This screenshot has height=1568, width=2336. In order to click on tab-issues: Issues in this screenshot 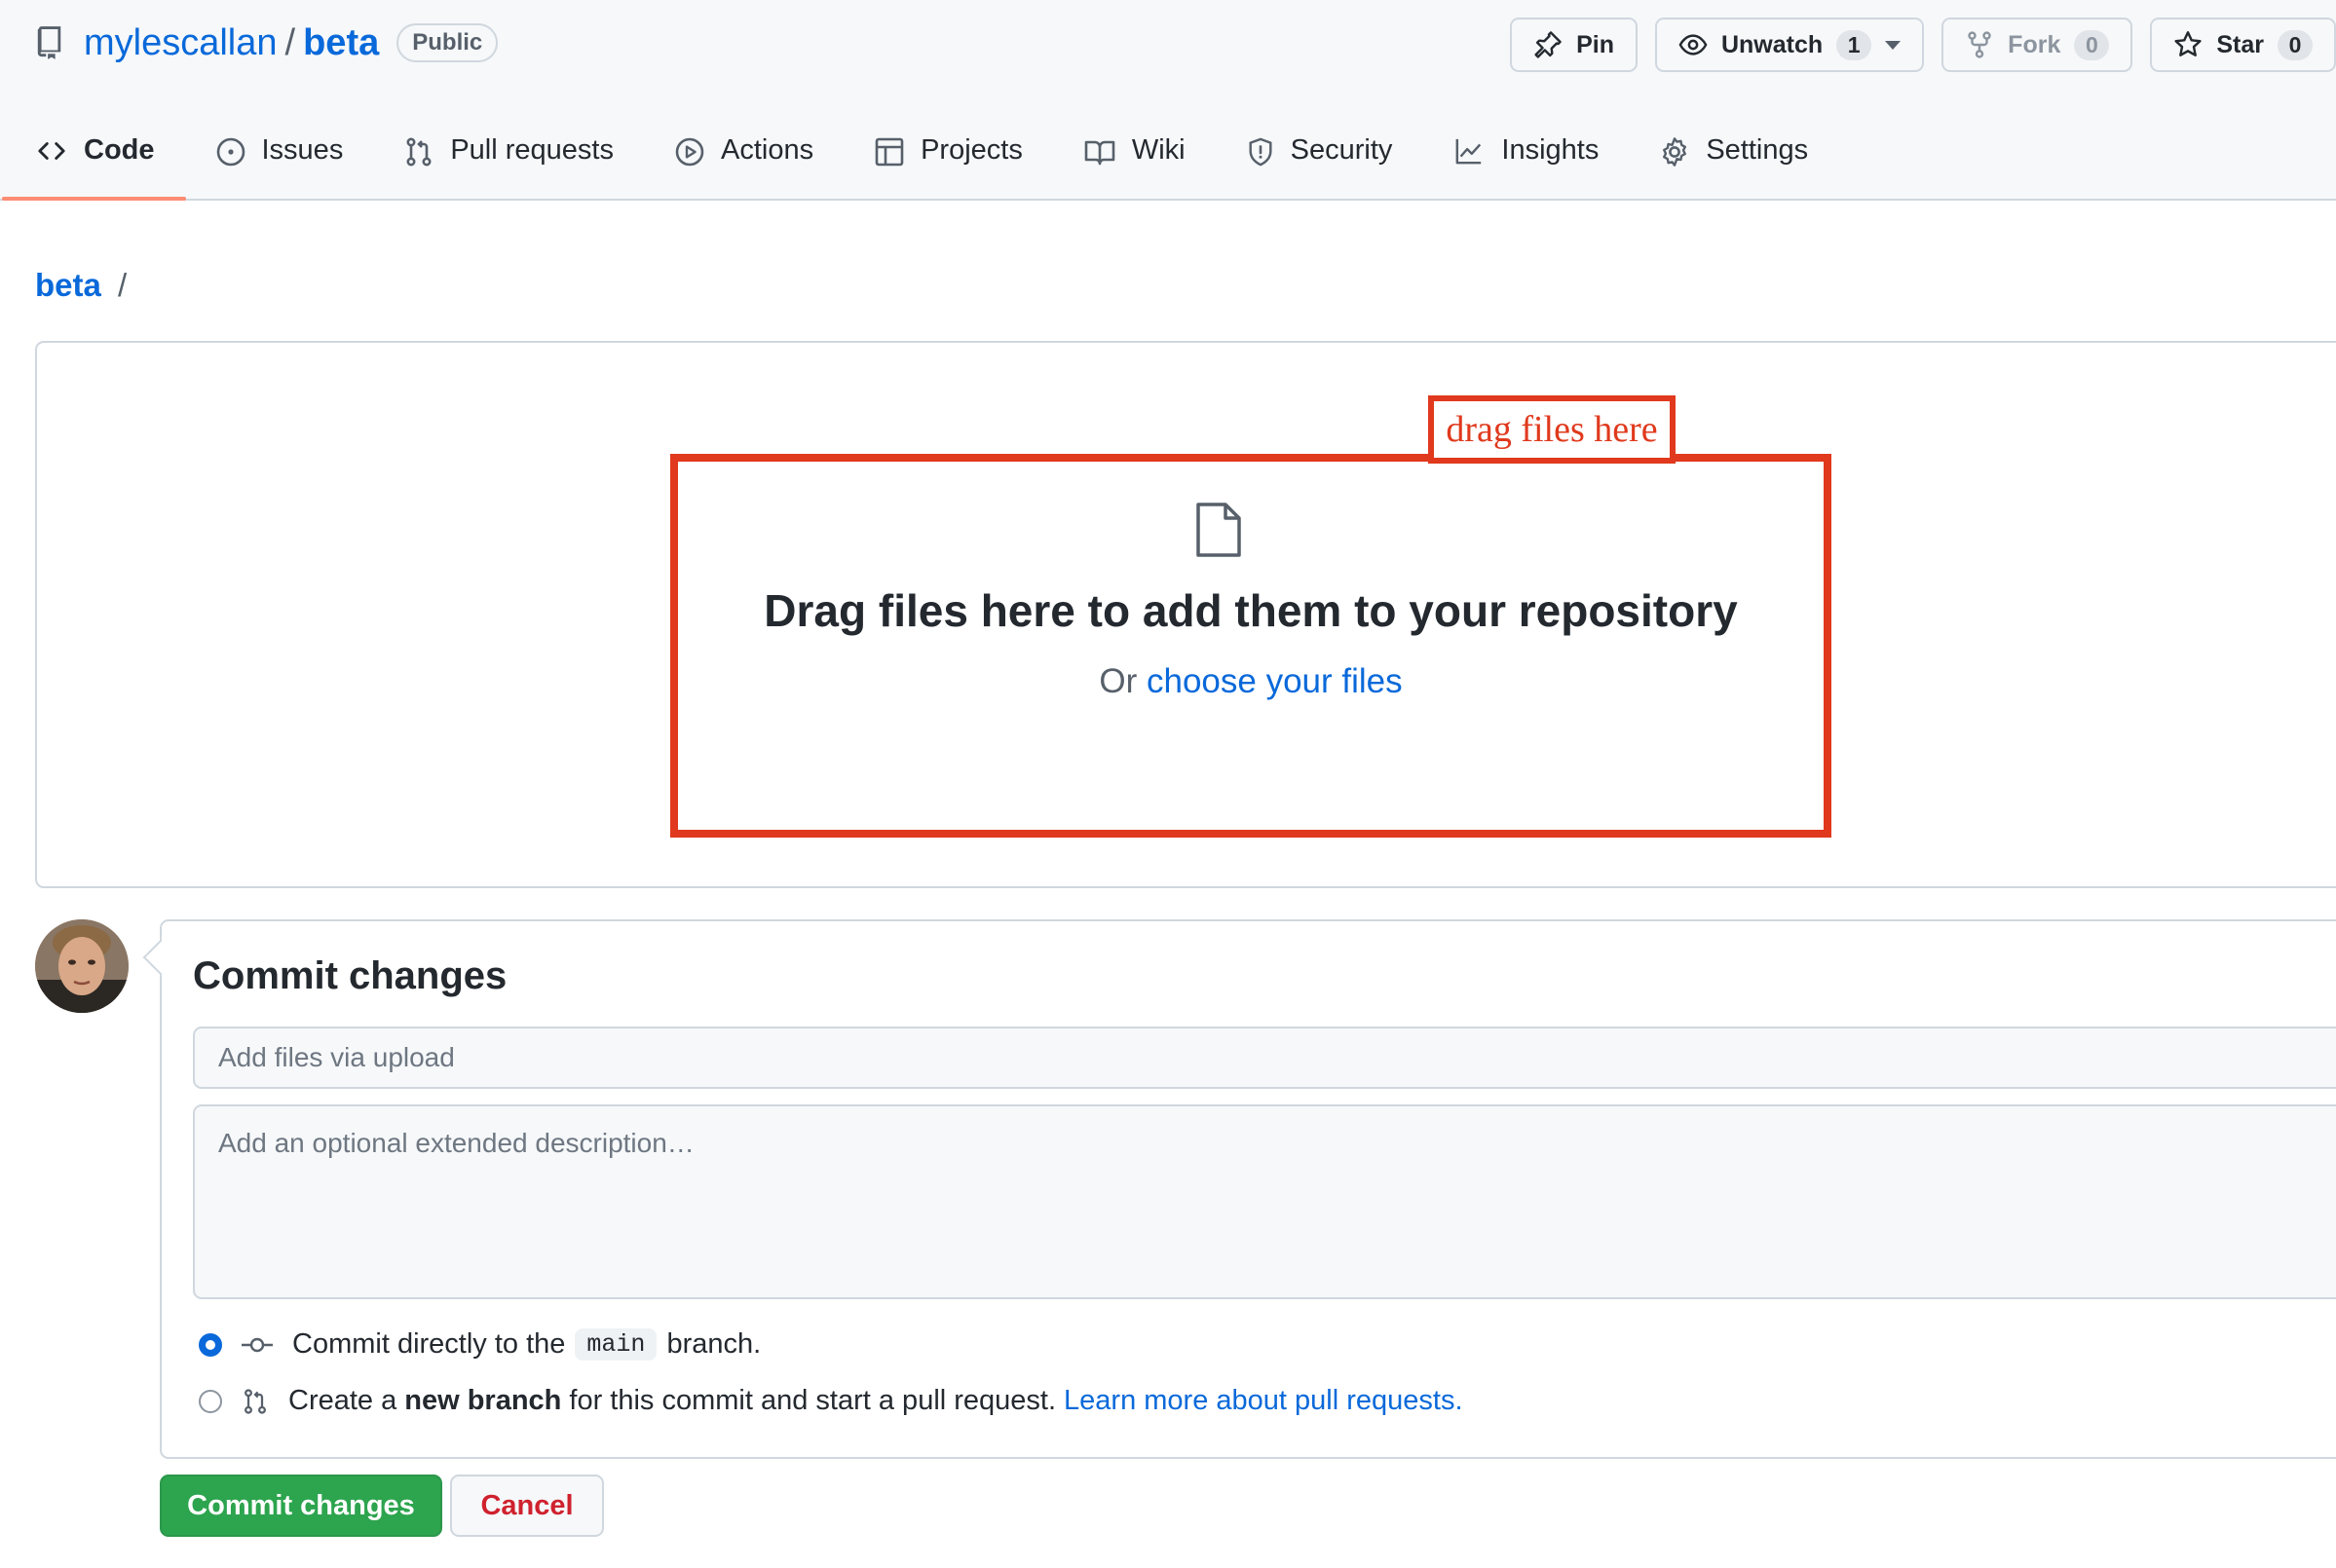, I will do `click(279, 162)`.